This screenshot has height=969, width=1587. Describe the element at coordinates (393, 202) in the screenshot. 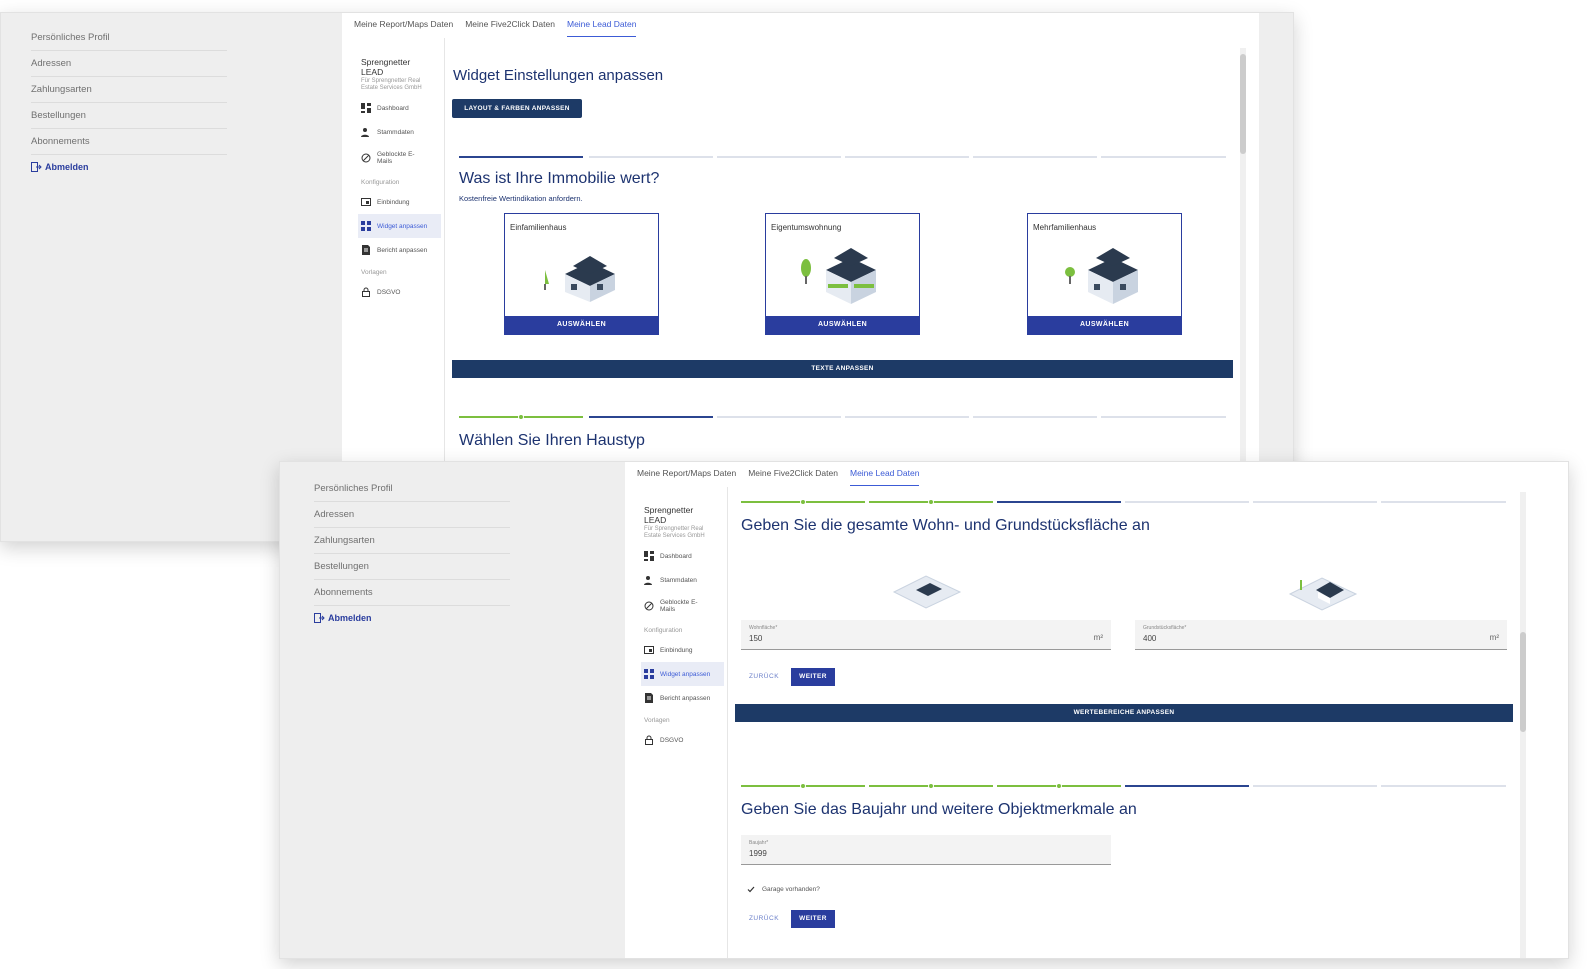

I see `nav-einbindung-label: Einbindung` at that location.